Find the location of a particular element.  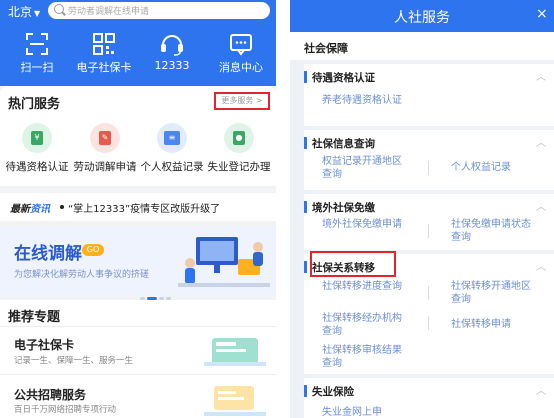

message-icon is located at coordinates (241, 44).